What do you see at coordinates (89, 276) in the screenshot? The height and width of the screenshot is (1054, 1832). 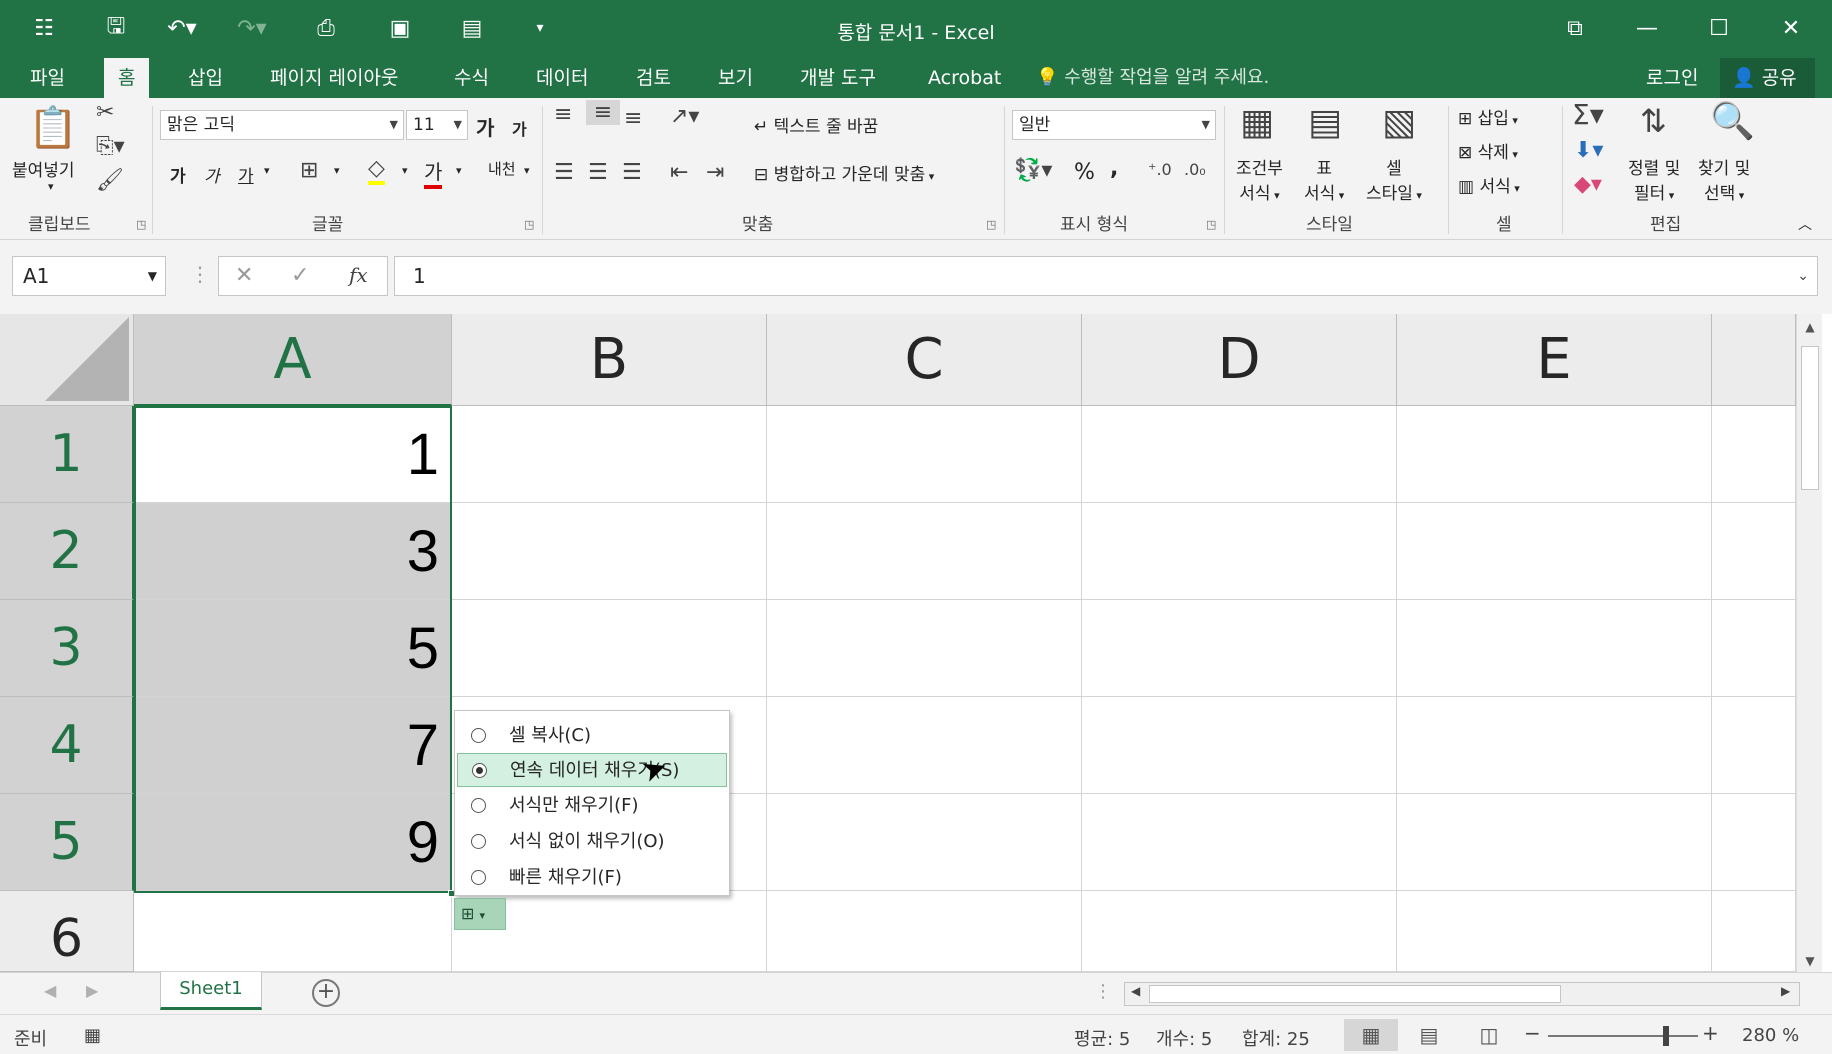 I see `name-box: A1 ▼` at bounding box center [89, 276].